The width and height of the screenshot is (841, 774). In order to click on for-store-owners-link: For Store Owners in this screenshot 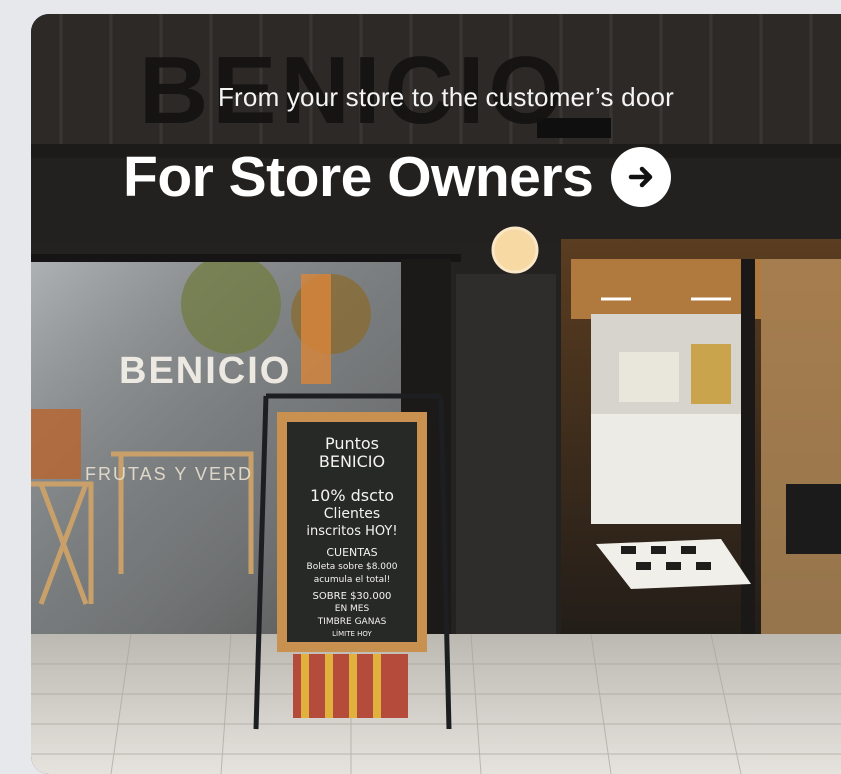, I will do `click(397, 177)`.